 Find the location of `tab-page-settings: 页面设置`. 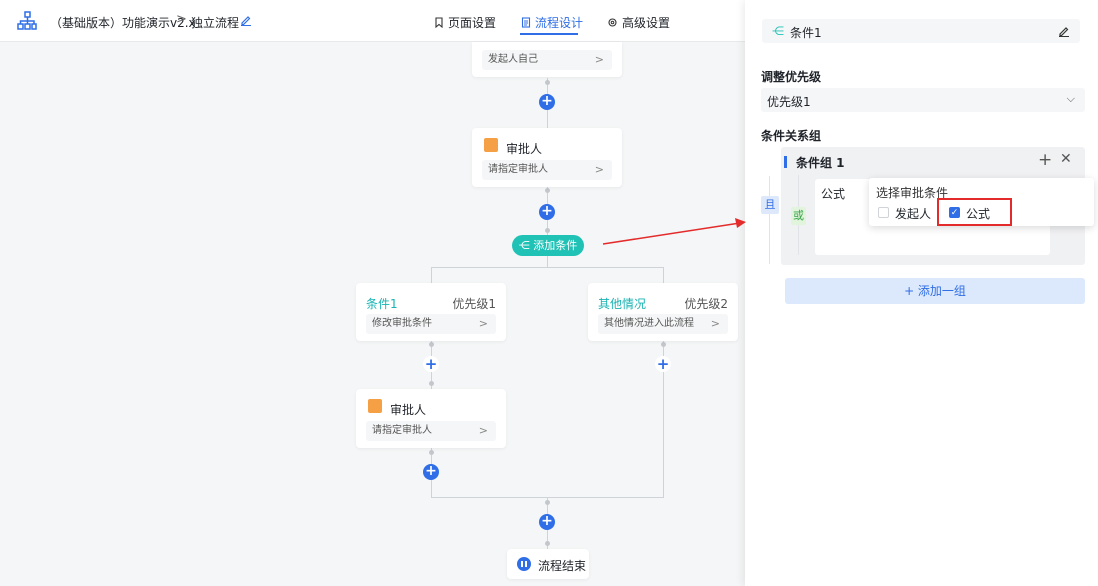

tab-page-settings: 页面设置 is located at coordinates (465, 22).